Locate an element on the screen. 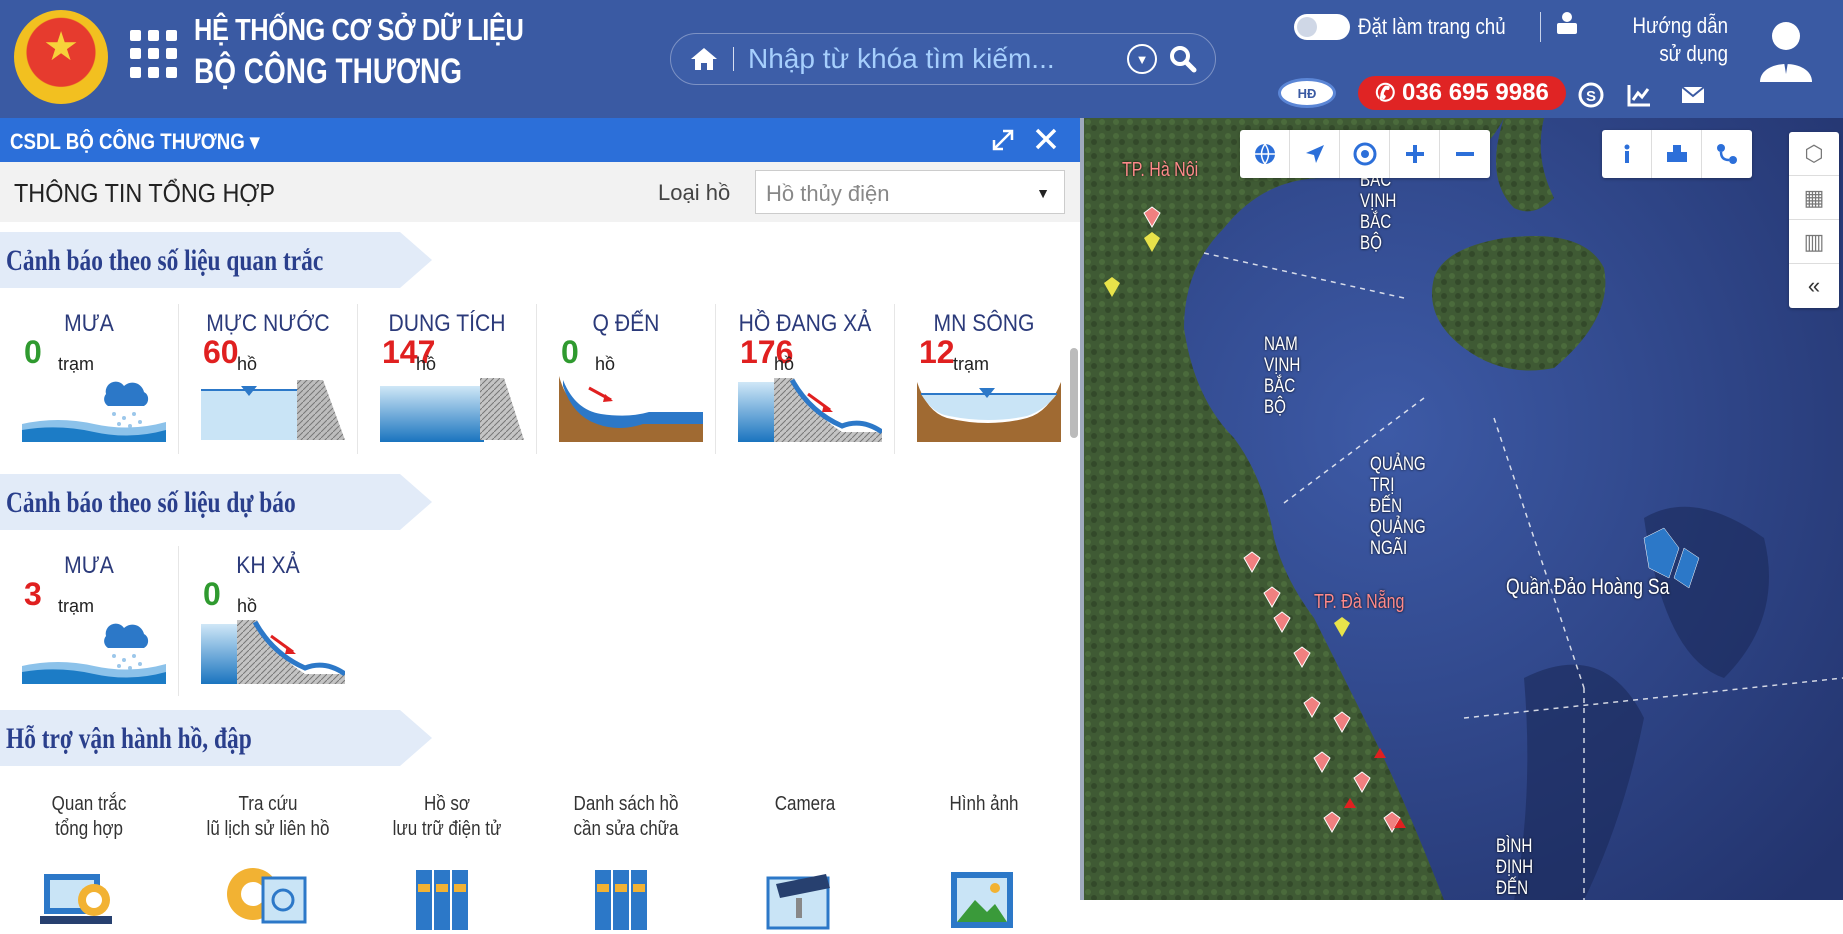 This screenshot has width=1843, height=934. tile-river-level: MN SÔNG 12 trạm is located at coordinates (984, 378).